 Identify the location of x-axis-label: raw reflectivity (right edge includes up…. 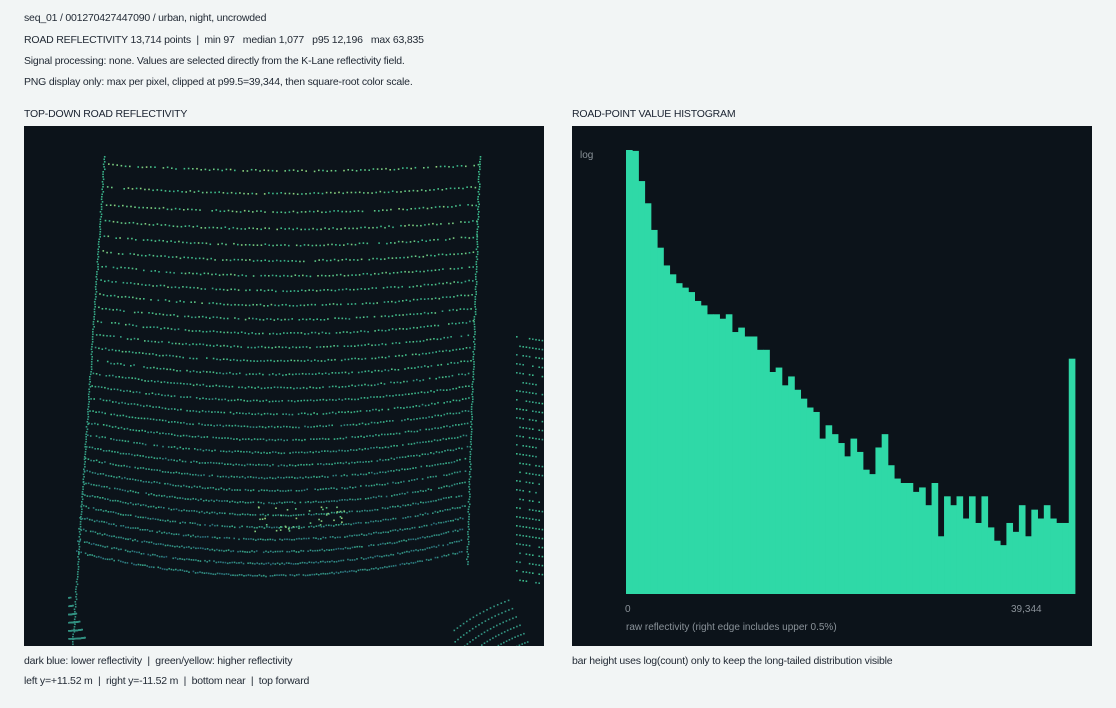
(731, 627).